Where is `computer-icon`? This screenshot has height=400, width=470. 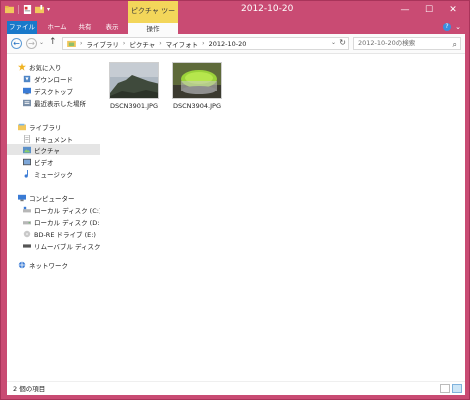 computer-icon is located at coordinates (22, 197).